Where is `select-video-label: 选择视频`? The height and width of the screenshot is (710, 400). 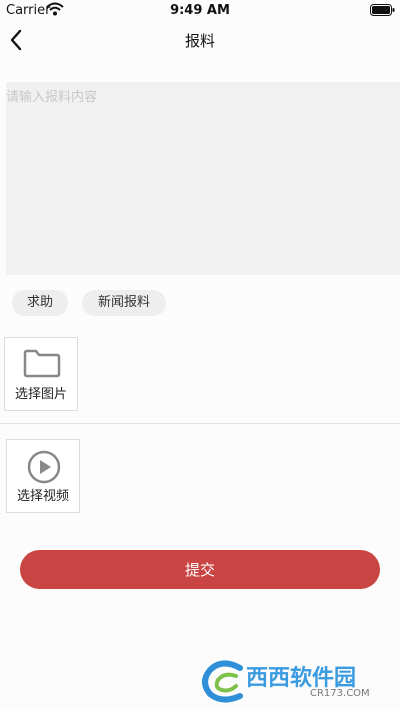
select-video-label: 选择视频 is located at coordinates (42, 496).